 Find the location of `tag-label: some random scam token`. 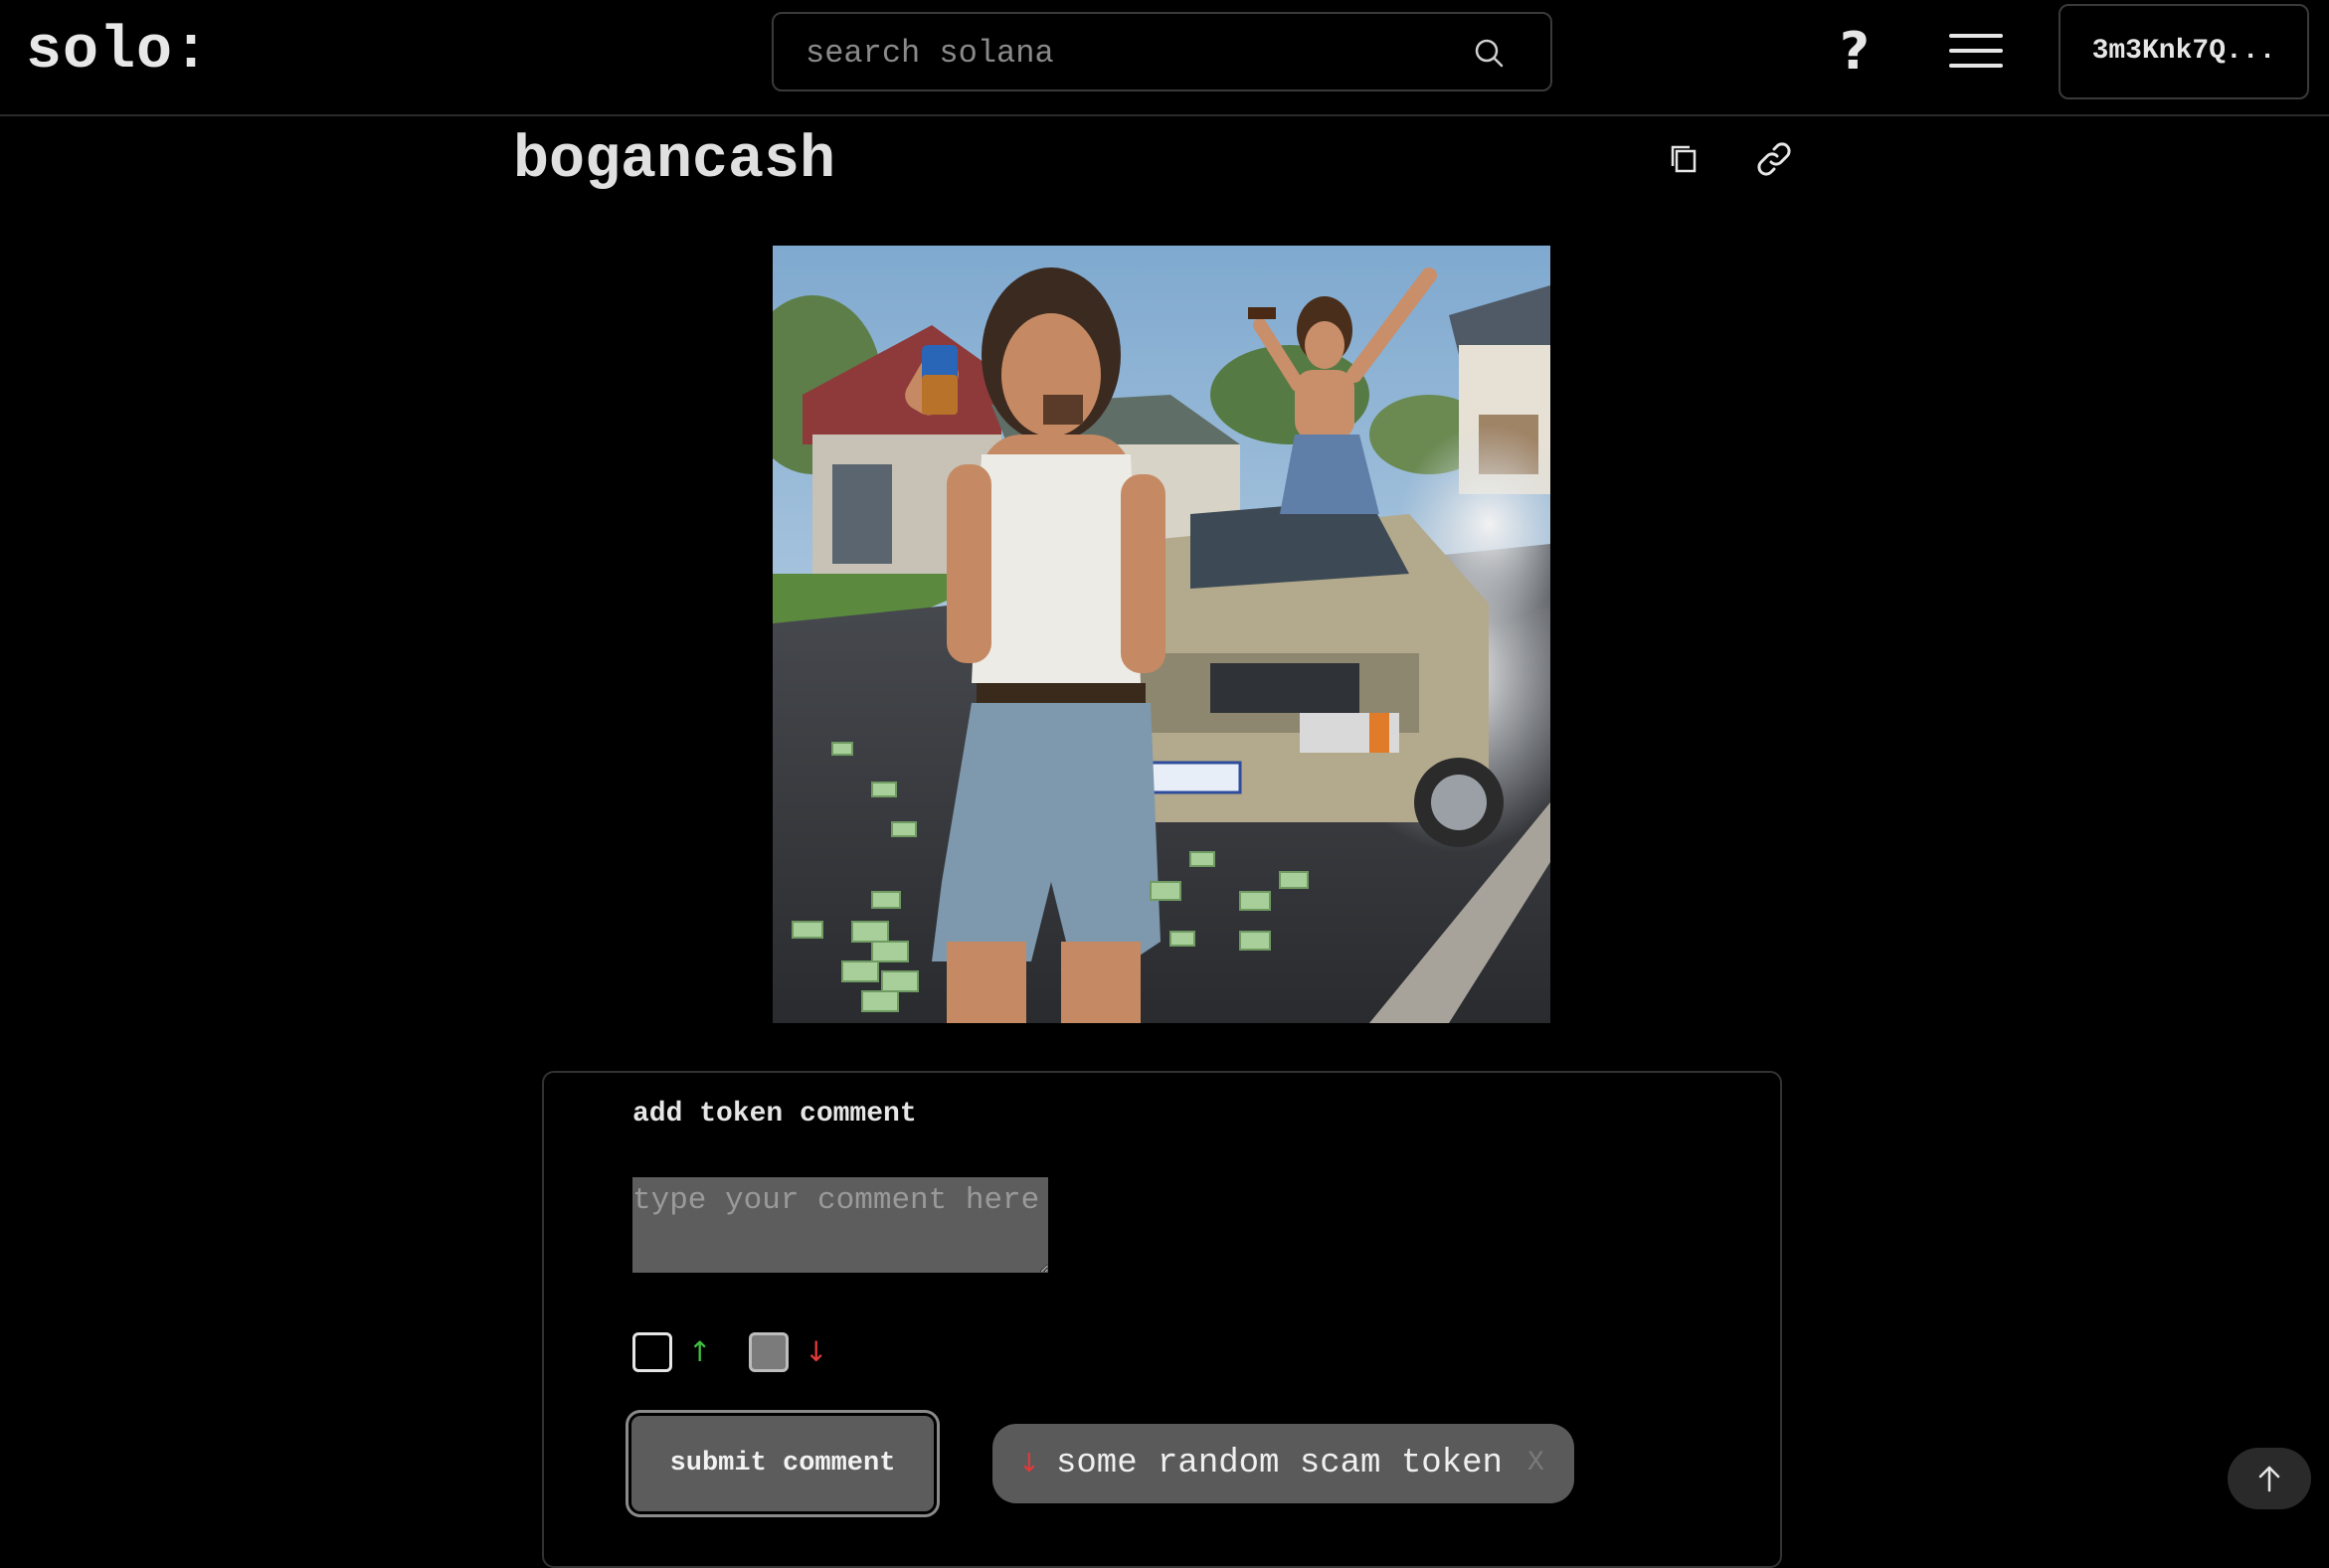

tag-label: some random scam token is located at coordinates (1279, 1463).